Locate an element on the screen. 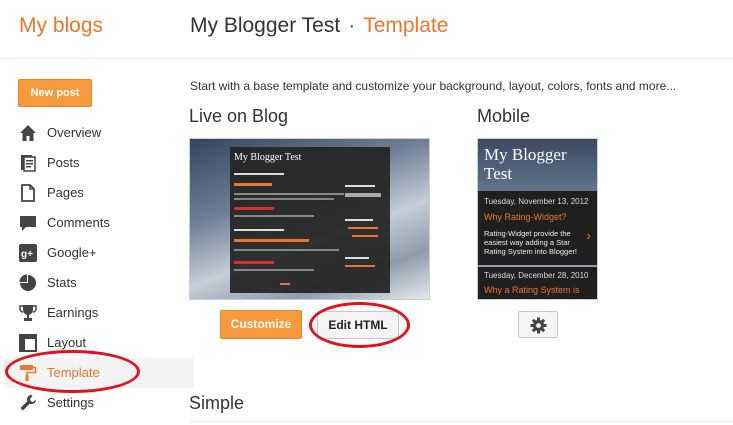 The width and height of the screenshot is (733, 425). page-title: My Blogger Test · Template is located at coordinates (319, 26).